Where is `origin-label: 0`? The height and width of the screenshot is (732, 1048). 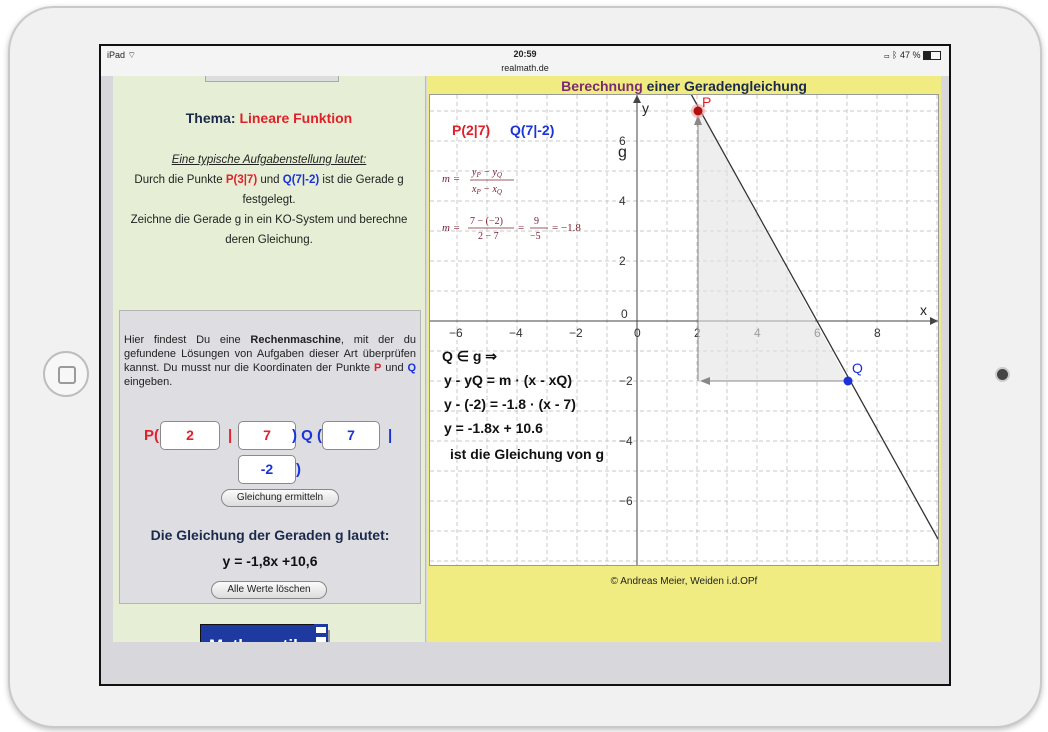 origin-label: 0 is located at coordinates (624, 314).